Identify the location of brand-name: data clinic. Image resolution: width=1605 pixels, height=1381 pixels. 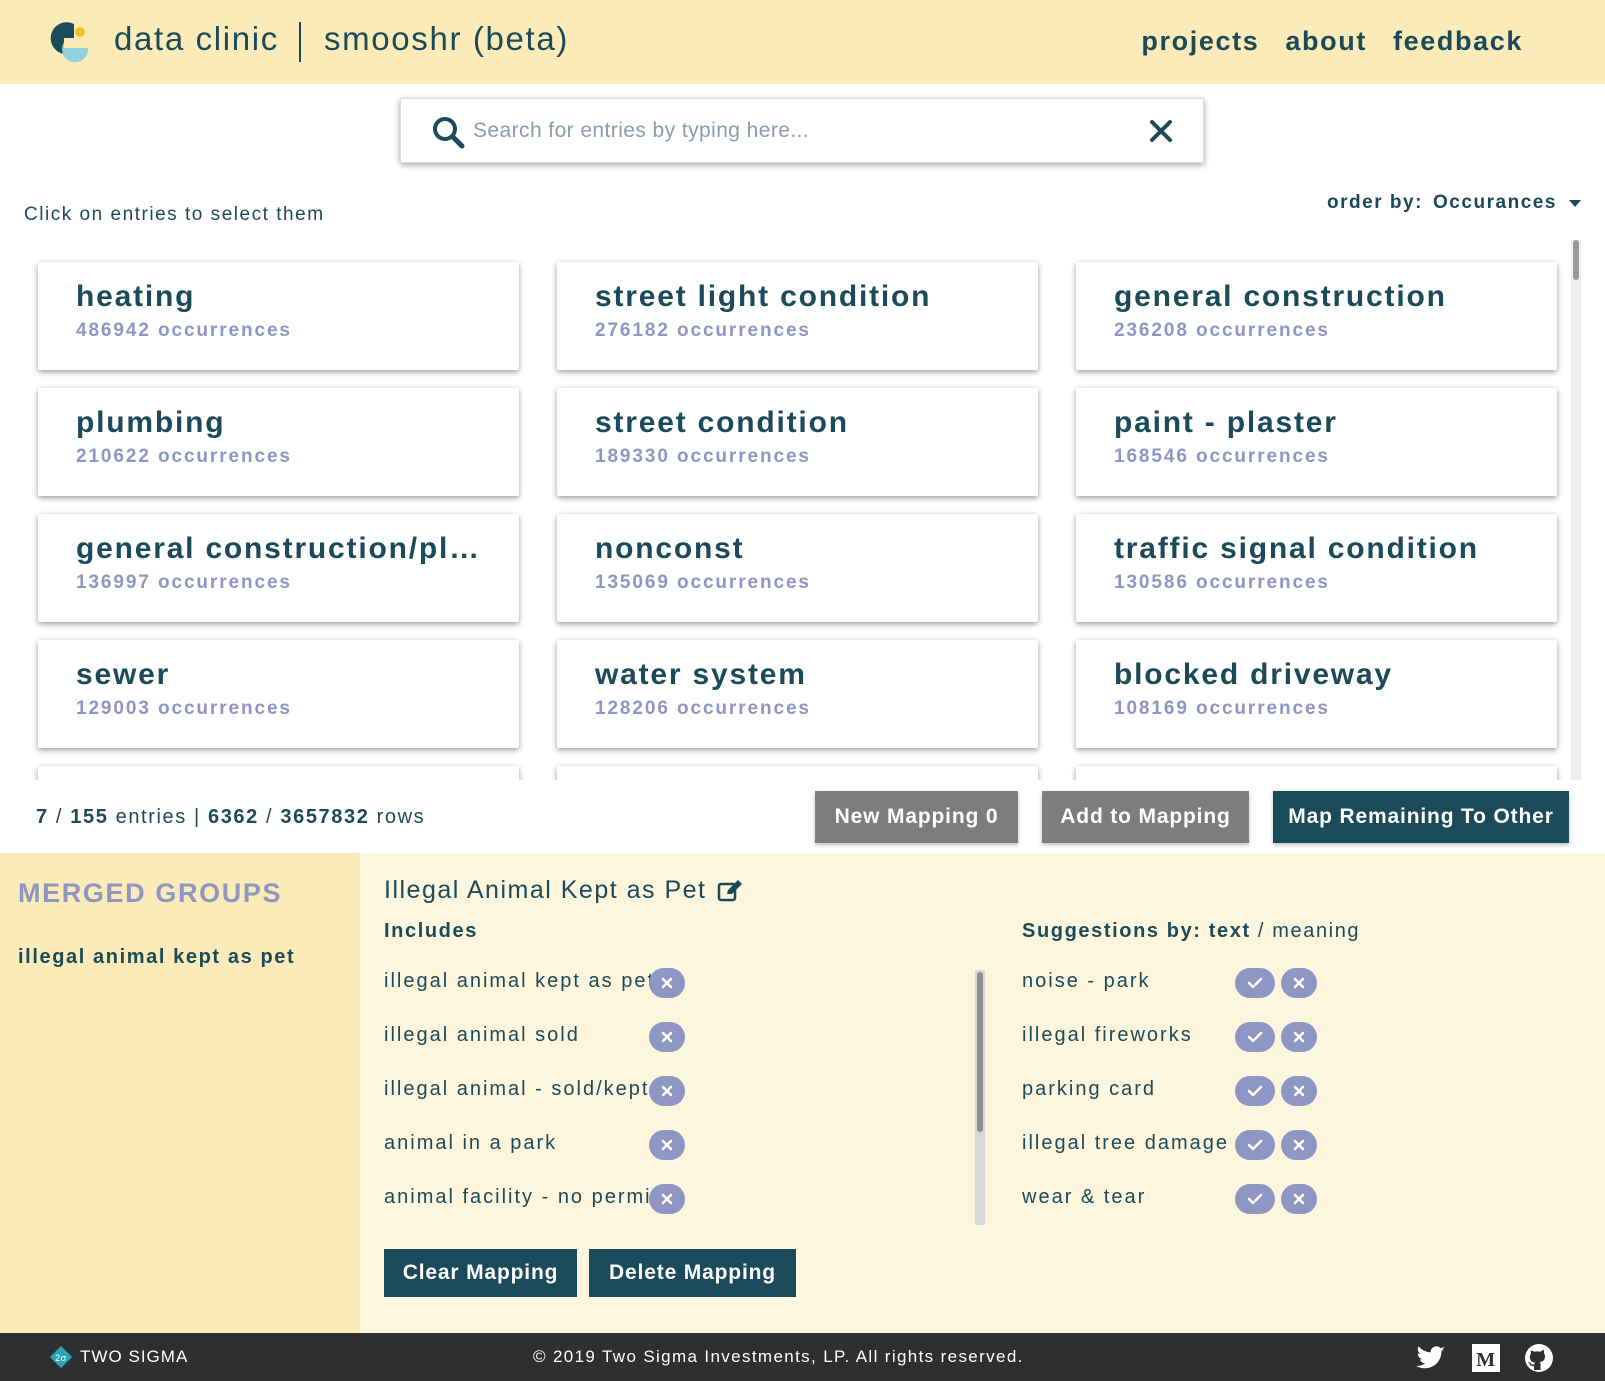
(196, 39).